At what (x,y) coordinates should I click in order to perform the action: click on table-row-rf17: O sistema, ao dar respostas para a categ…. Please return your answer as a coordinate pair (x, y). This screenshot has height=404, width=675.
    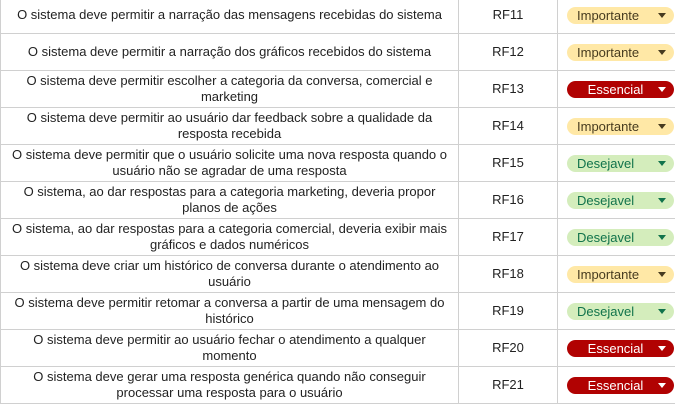
    Looking at the image, I should click on (337, 237).